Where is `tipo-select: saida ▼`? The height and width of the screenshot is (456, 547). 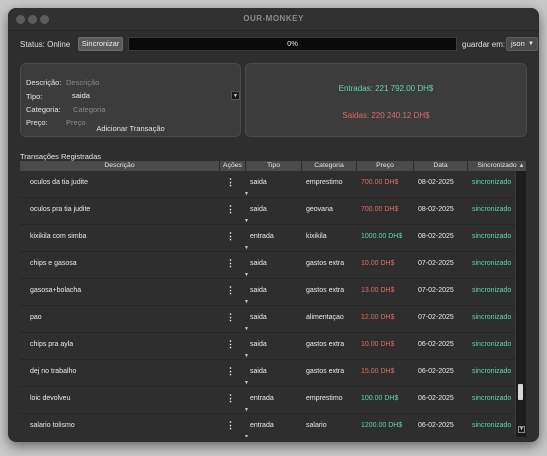
tipo-select: saida ▼ is located at coordinates (152, 96).